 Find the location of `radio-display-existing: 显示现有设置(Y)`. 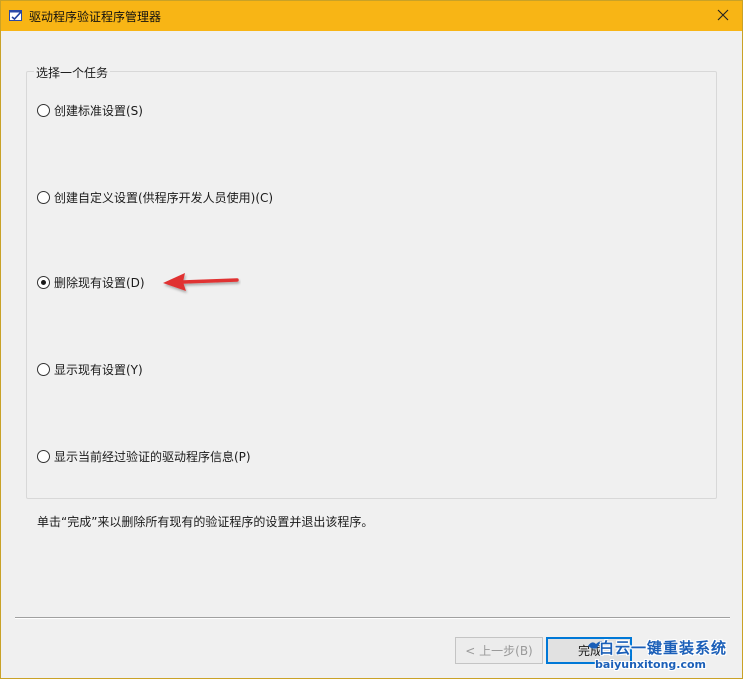

radio-display-existing: 显示现有设置(Y) is located at coordinates (90, 369).